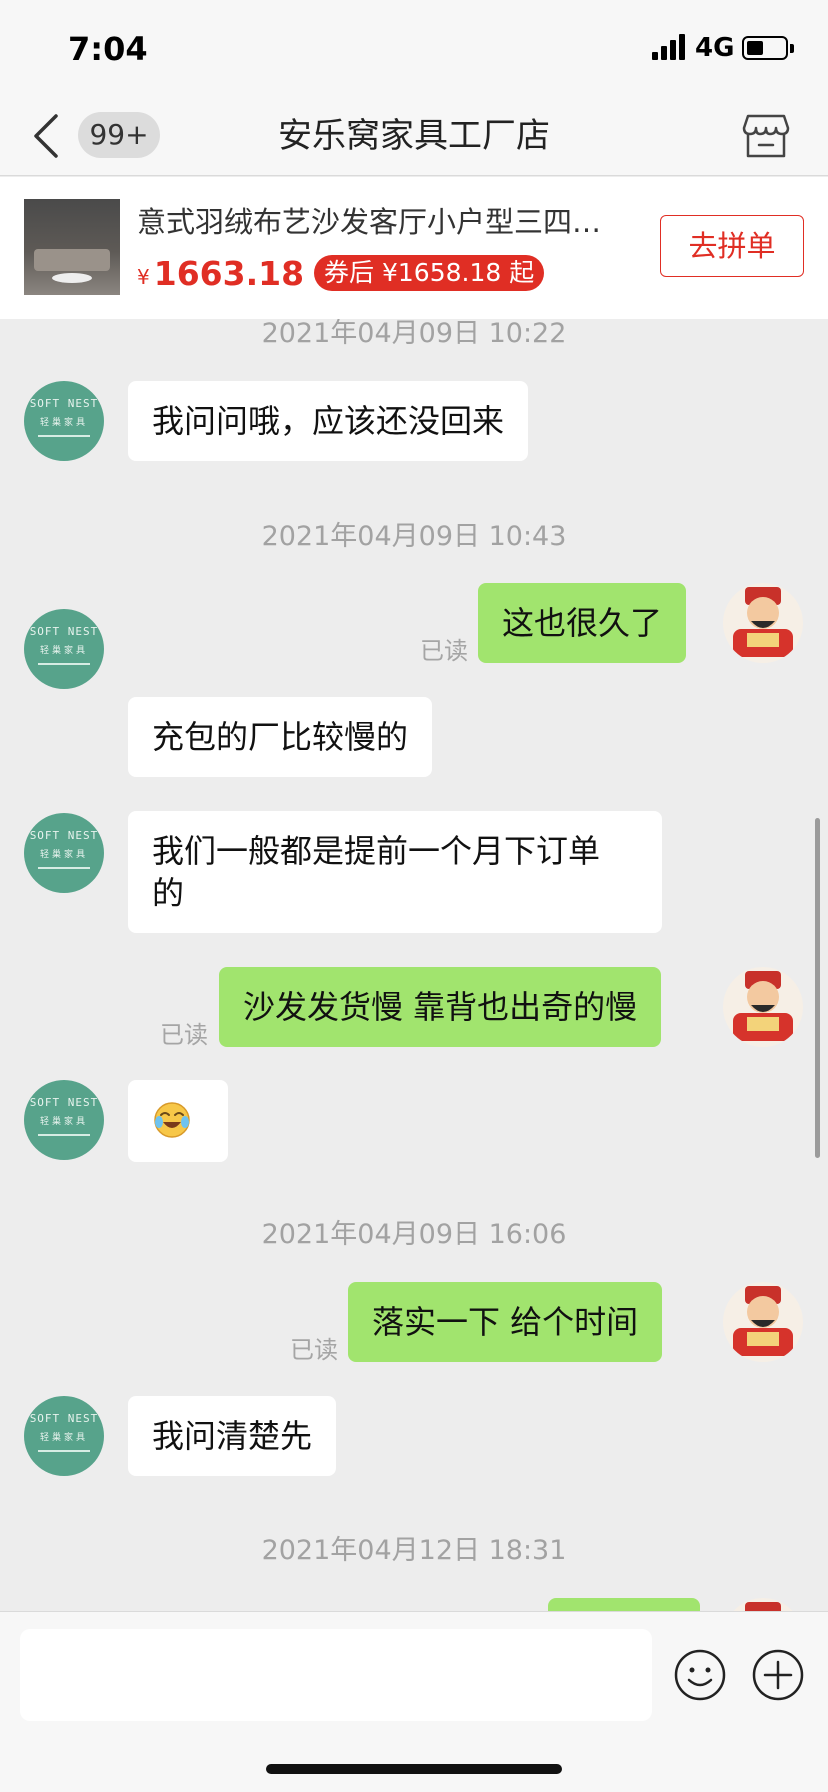 This screenshot has width=828, height=1792. What do you see at coordinates (732, 246) in the screenshot?
I see `group-buy-button: 去拼单` at bounding box center [732, 246].